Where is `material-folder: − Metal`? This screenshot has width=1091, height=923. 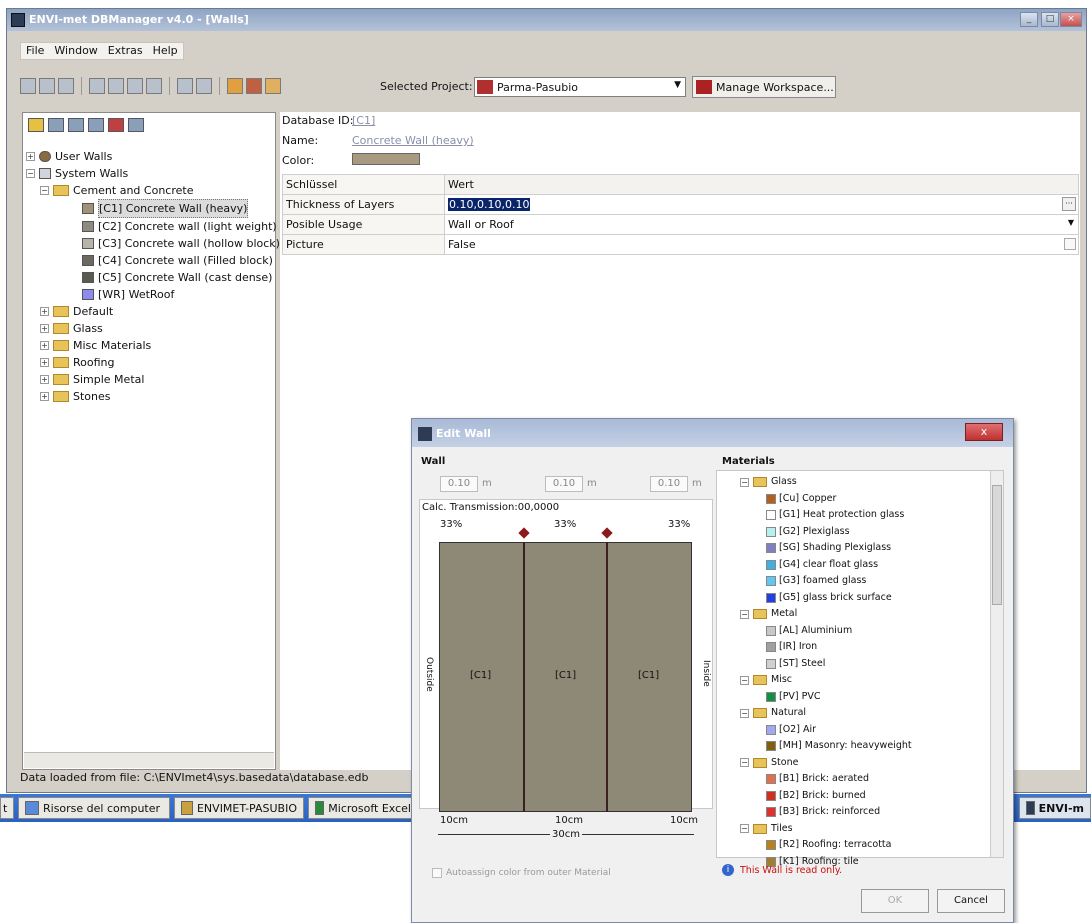
material-folder: − Metal is located at coordinates (826, 614).